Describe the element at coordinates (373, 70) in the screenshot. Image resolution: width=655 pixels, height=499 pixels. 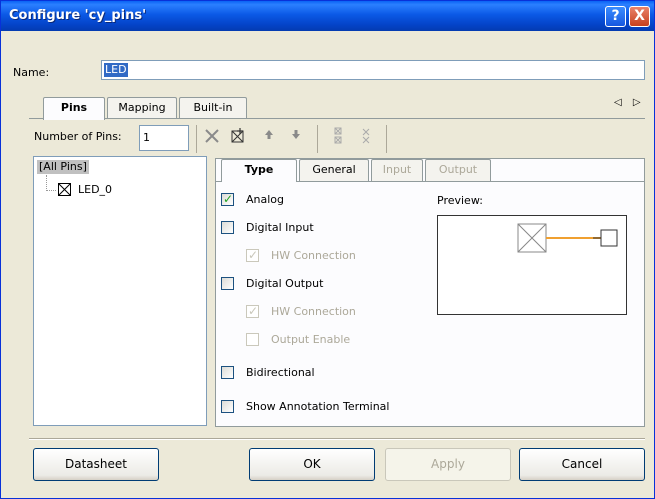
I see `name-input: LED` at that location.